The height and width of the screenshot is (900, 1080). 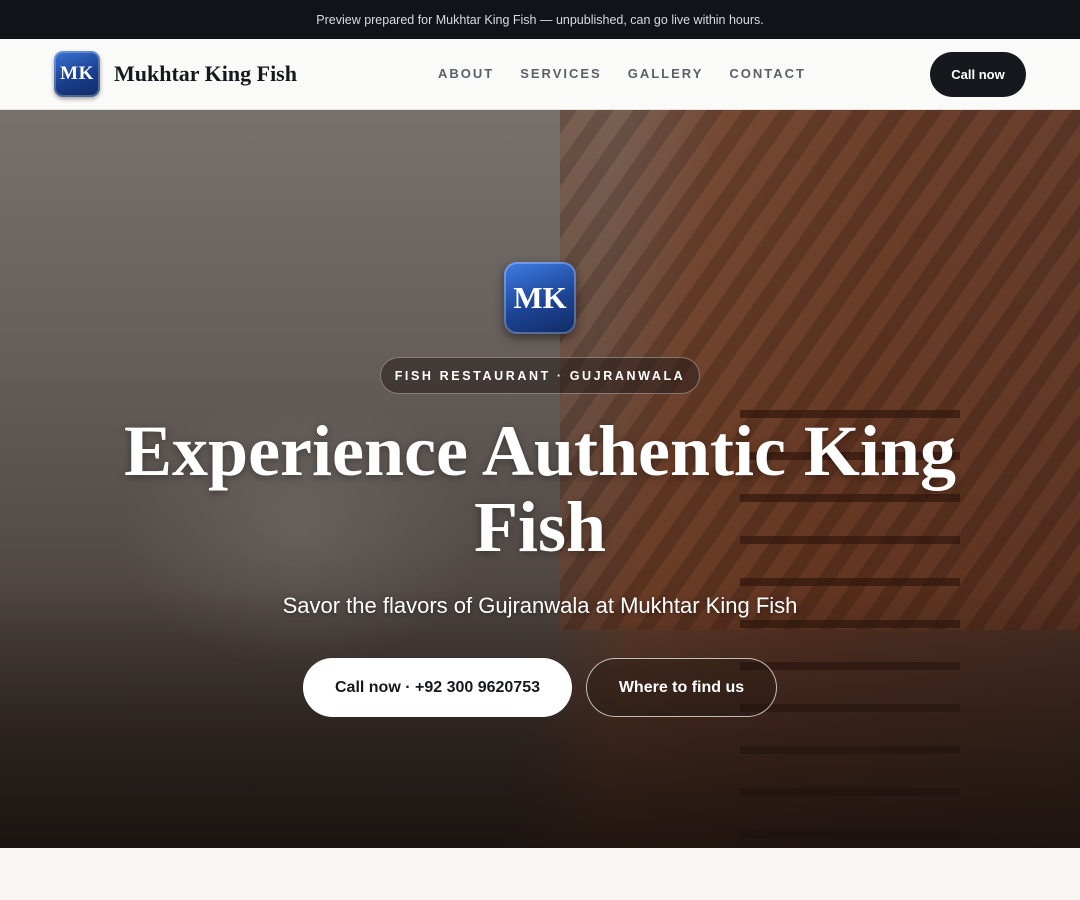 I want to click on main-nav: ABOUT SERVICES GALLERY CONTACT, so click(x=622, y=73).